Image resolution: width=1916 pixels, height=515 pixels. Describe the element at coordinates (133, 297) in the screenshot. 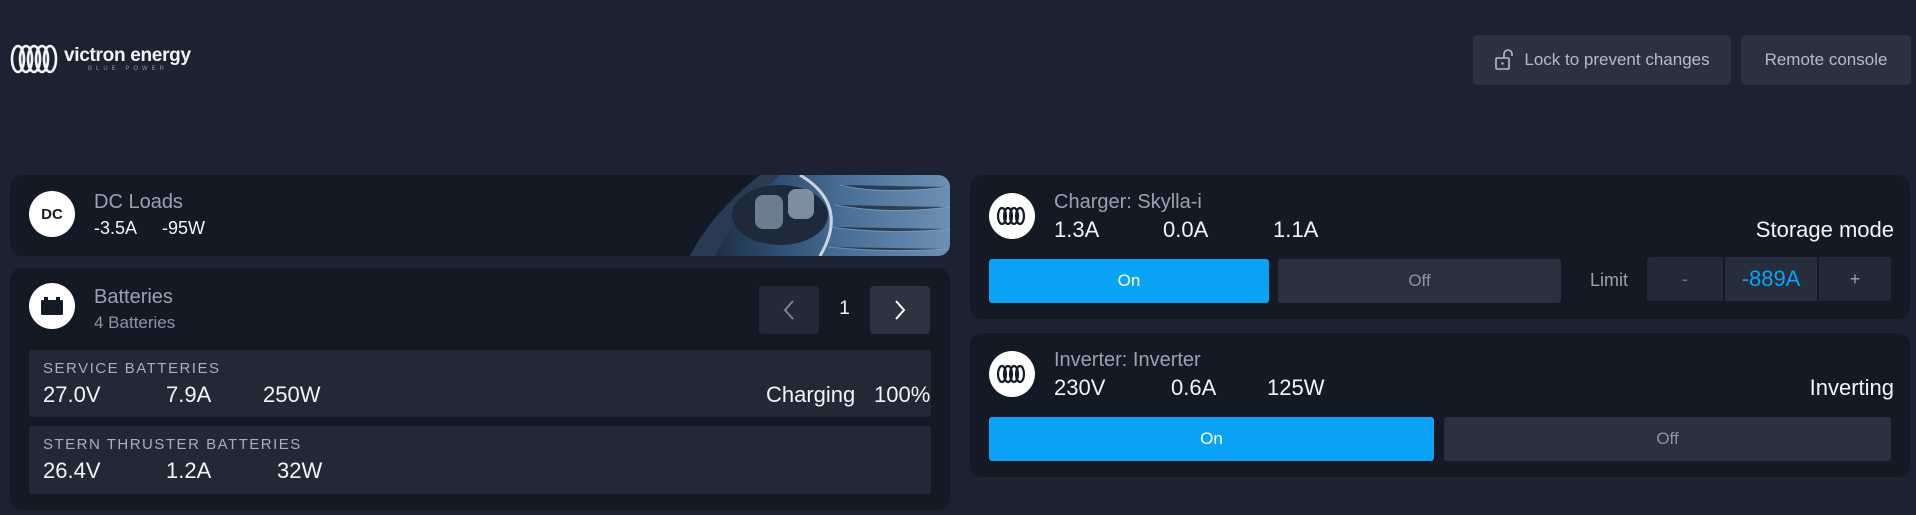

I see `batteries-title: Batteries` at that location.